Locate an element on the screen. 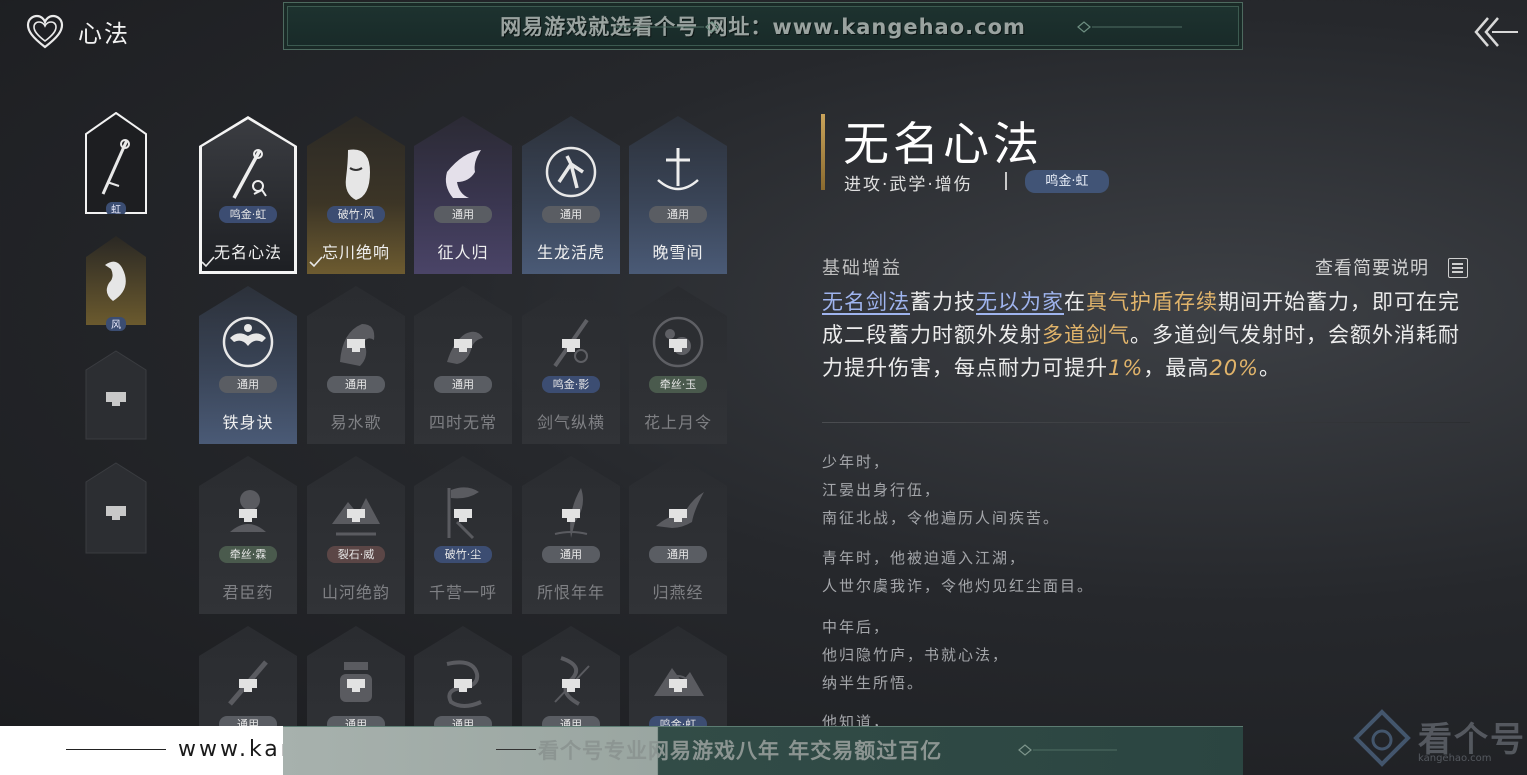 The height and width of the screenshot is (775, 1527). card-tag: 裂石·威 is located at coordinates (356, 554).